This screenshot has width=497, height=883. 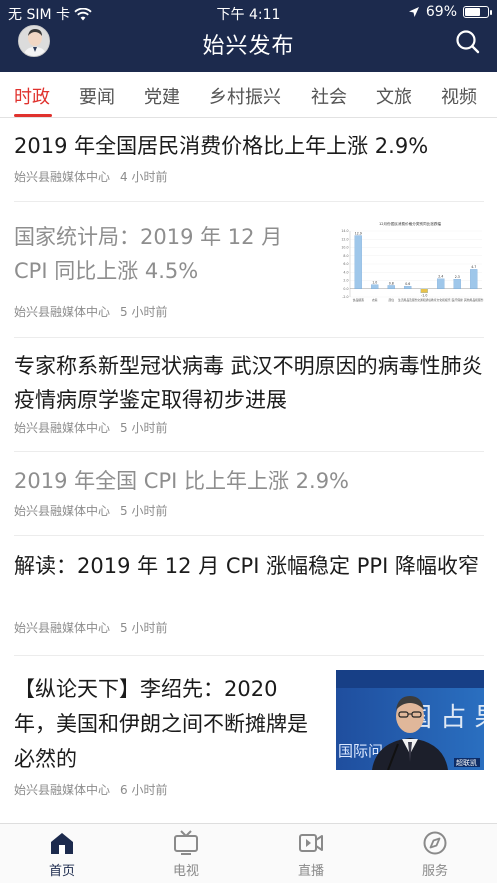 I want to click on search-icon, so click(x=468, y=42).